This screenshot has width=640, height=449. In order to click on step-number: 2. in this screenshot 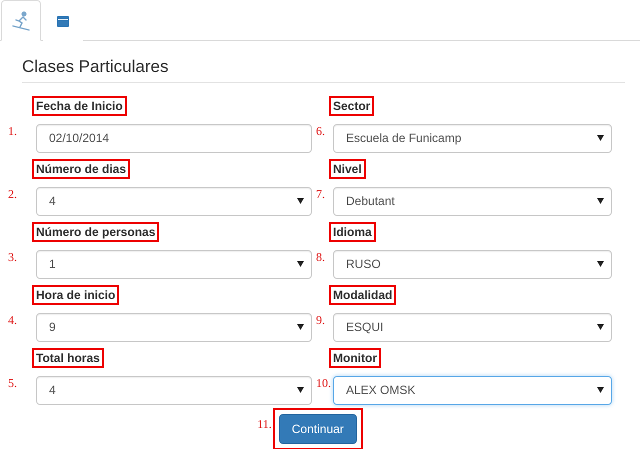, I will do `click(12, 194)`.